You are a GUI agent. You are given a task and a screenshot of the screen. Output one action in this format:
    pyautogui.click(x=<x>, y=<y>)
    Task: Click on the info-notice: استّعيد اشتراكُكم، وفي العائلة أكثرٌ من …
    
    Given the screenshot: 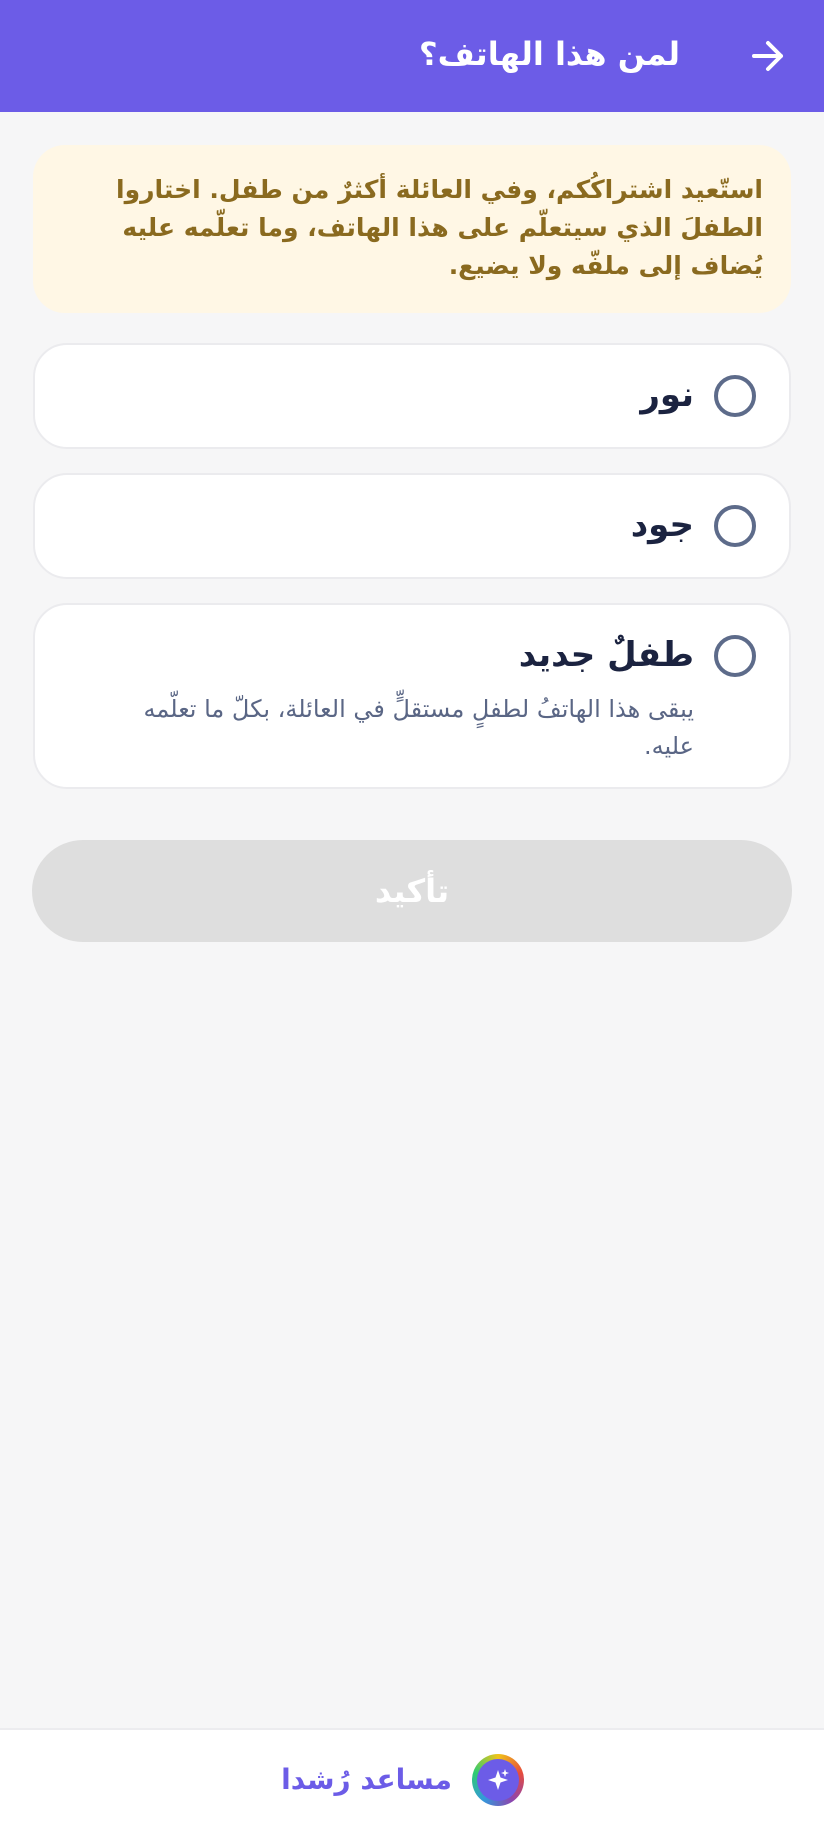 What is the action you would take?
    pyautogui.click(x=412, y=229)
    